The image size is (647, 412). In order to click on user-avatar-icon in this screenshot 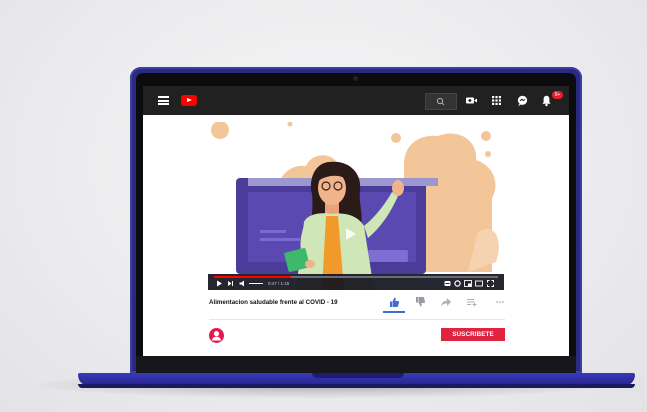, I will do `click(216, 336)`.